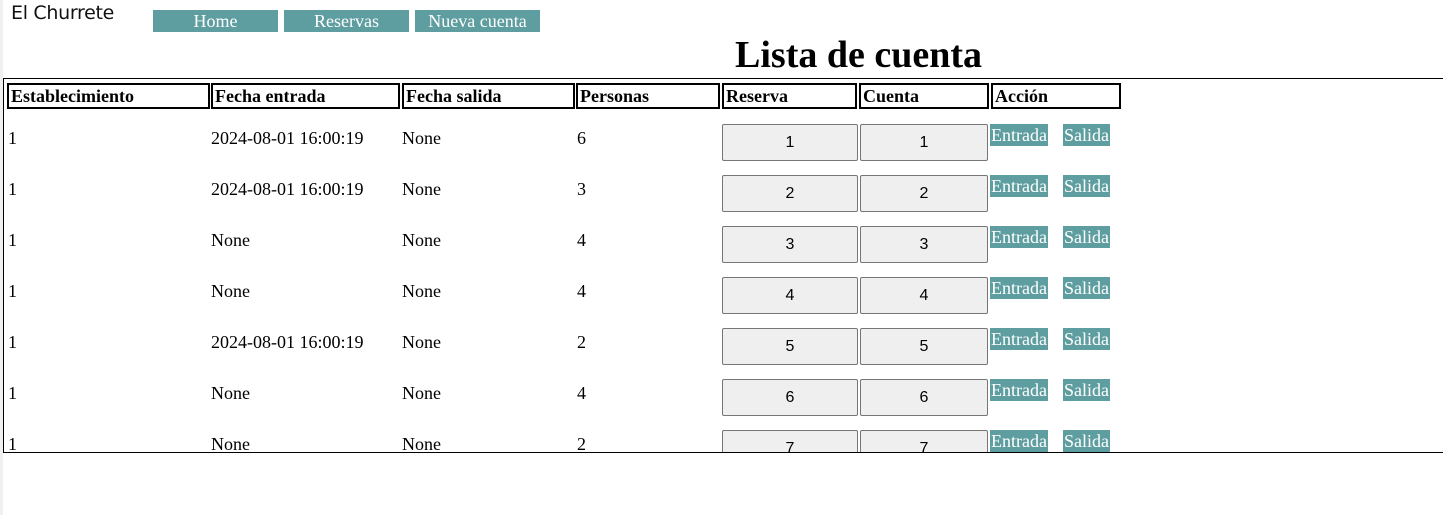 The image size is (1443, 515). I want to click on table-row: 1 2024-08-01 16:00:19 None 3 2 2 Entrada Salida, so click(723, 200).